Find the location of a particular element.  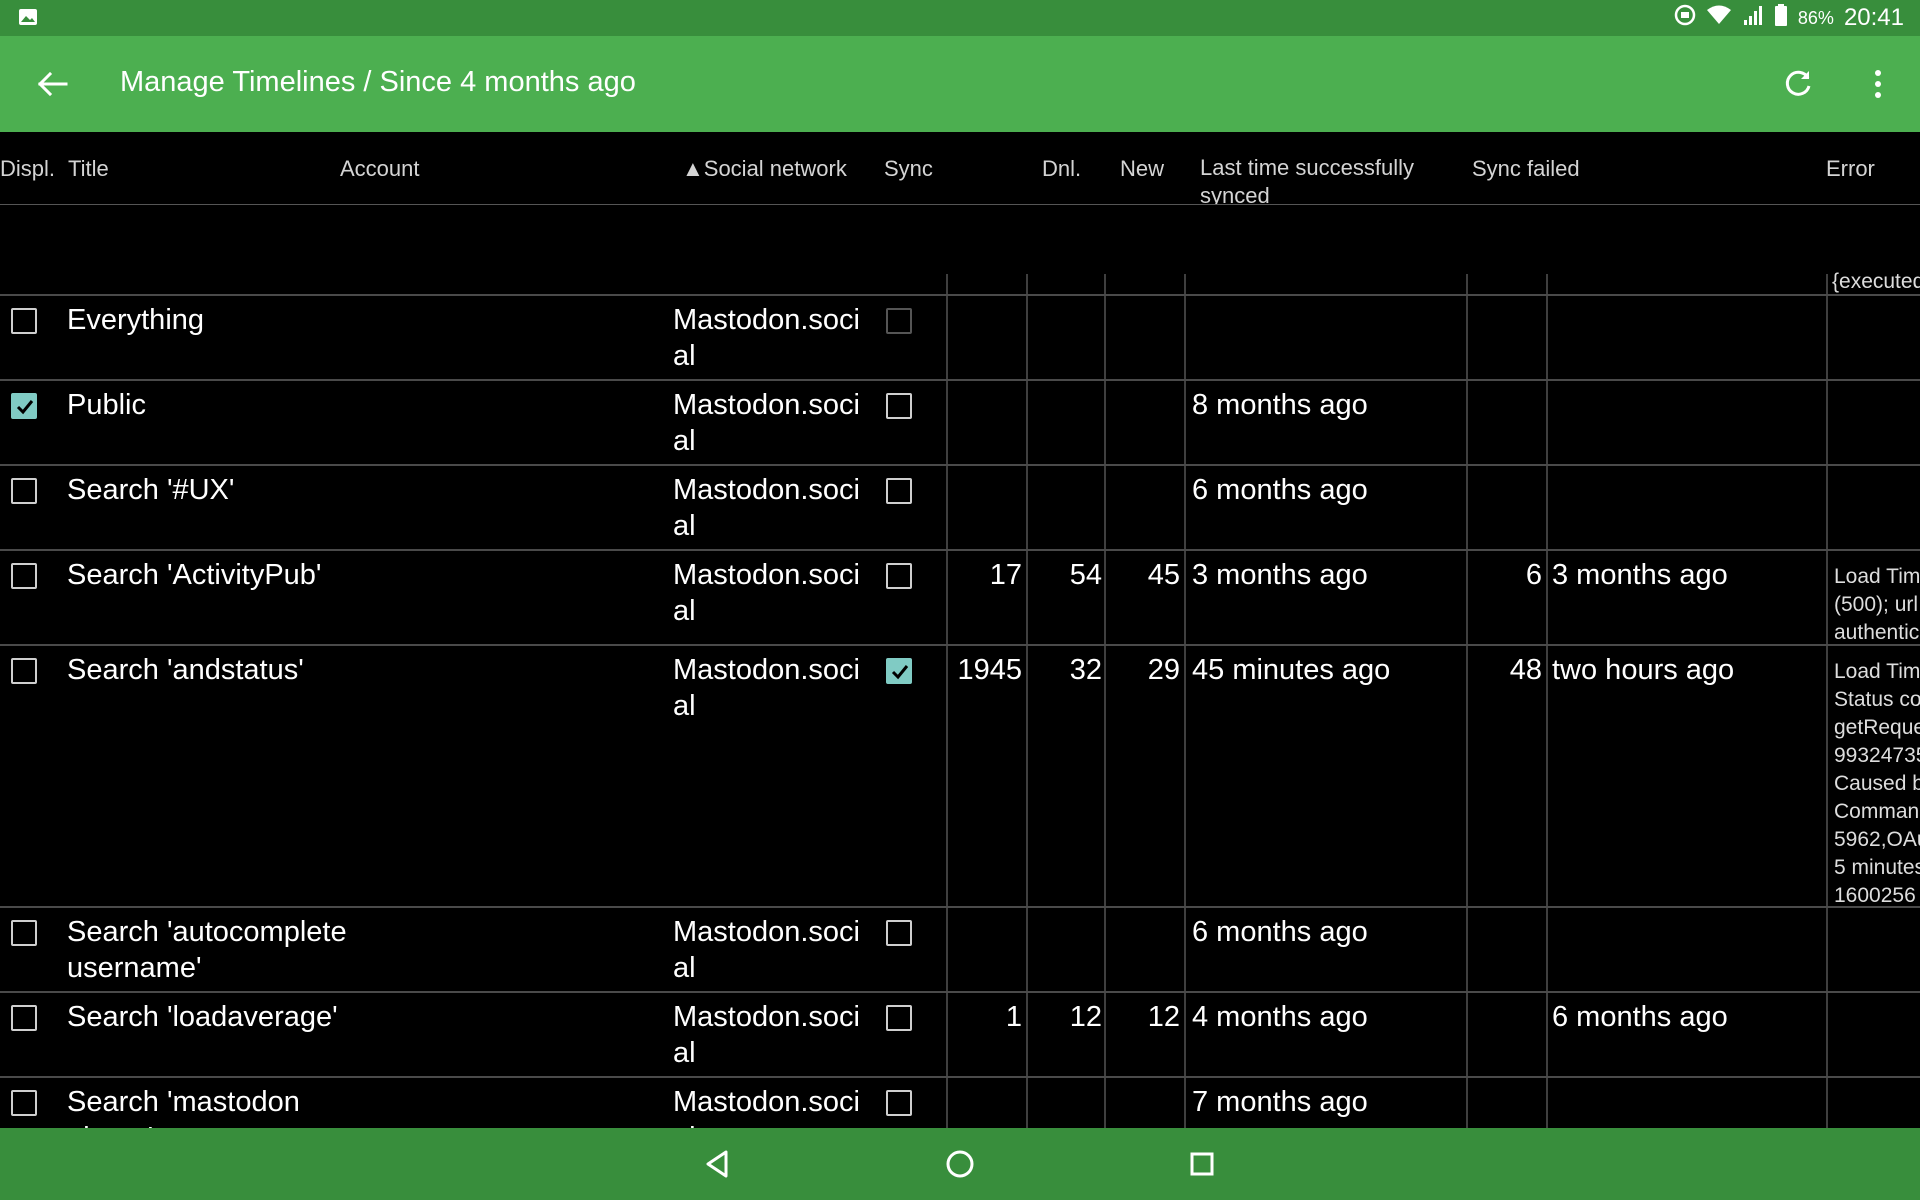

col-header-last-synced: Last time successfully synced is located at coordinates (1325, 179).